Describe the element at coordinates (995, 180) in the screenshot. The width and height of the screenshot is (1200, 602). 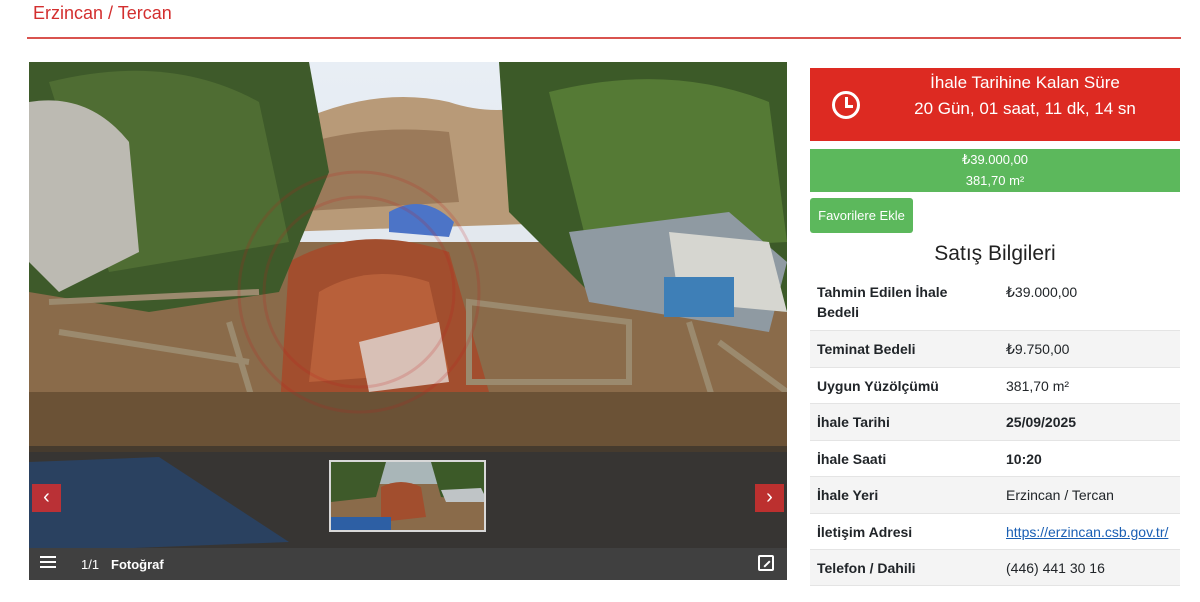
I see `price-area: 381,70 m²` at that location.